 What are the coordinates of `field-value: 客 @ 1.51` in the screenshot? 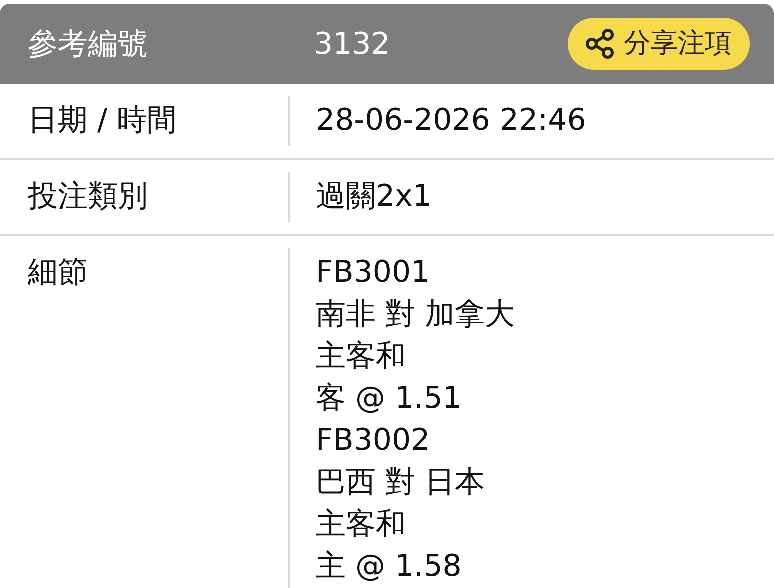 It's located at (389, 399).